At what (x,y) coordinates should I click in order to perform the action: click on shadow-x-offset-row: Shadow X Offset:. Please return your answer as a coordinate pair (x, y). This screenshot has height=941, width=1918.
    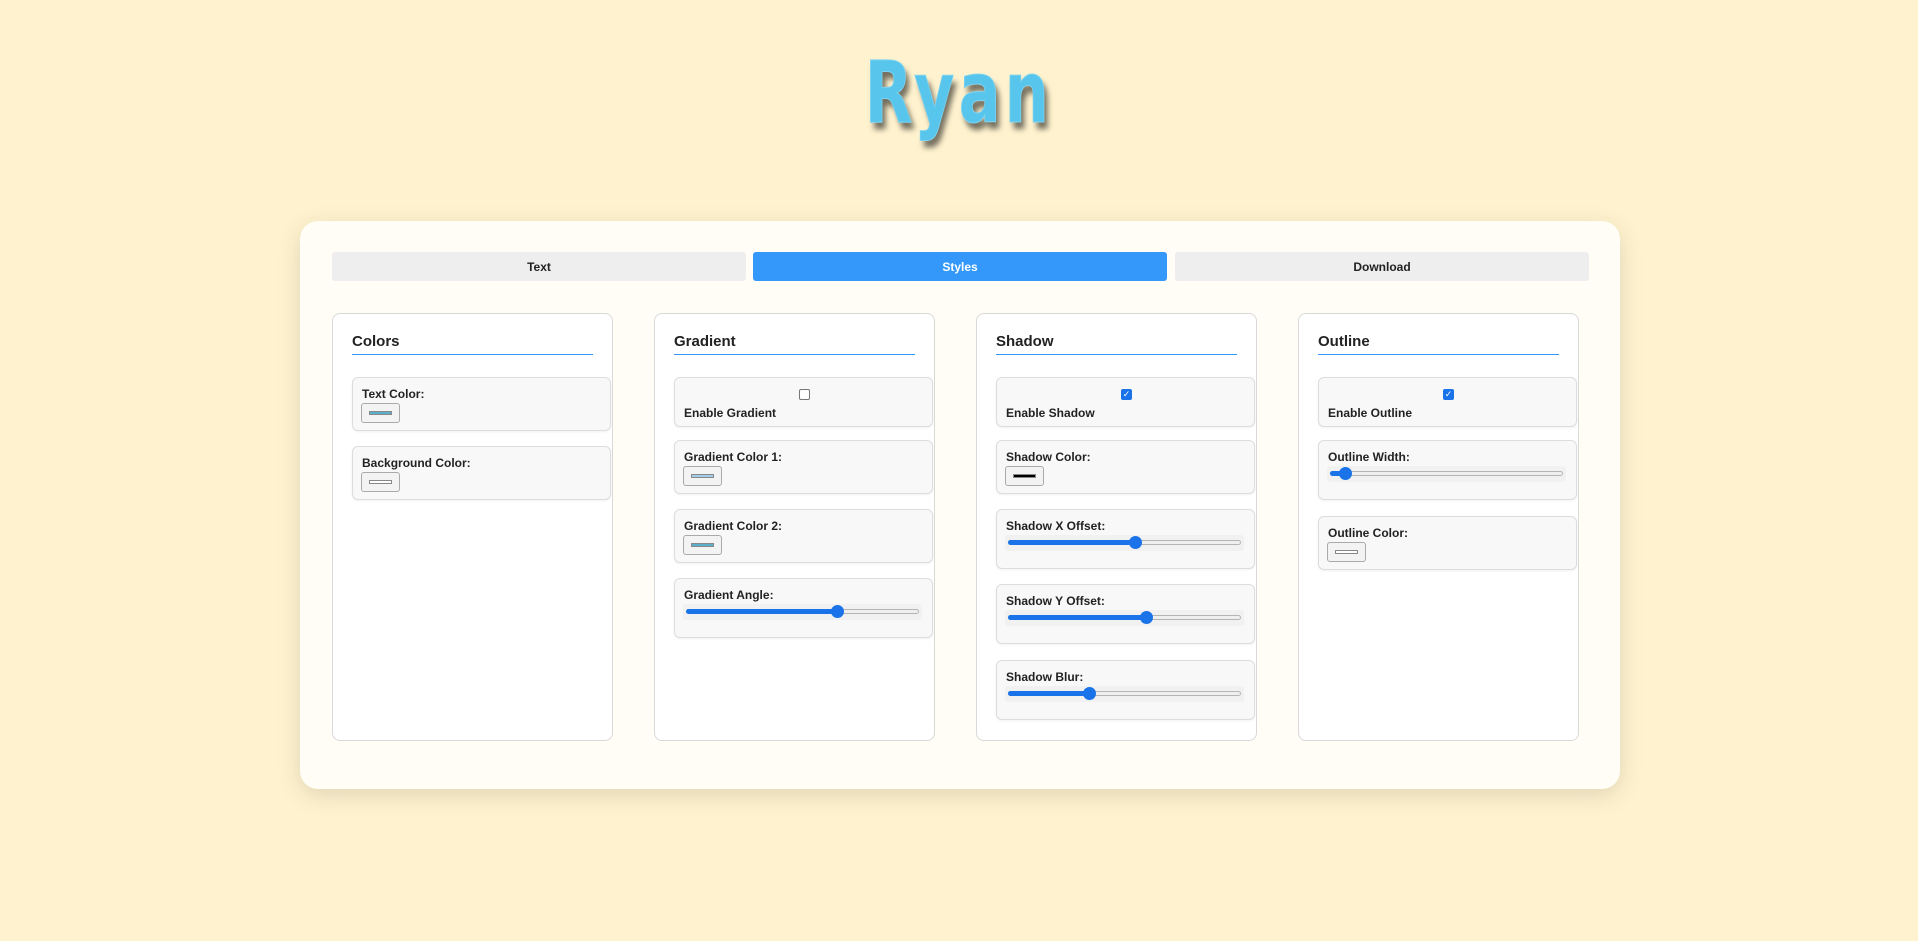
    Looking at the image, I should click on (1125, 539).